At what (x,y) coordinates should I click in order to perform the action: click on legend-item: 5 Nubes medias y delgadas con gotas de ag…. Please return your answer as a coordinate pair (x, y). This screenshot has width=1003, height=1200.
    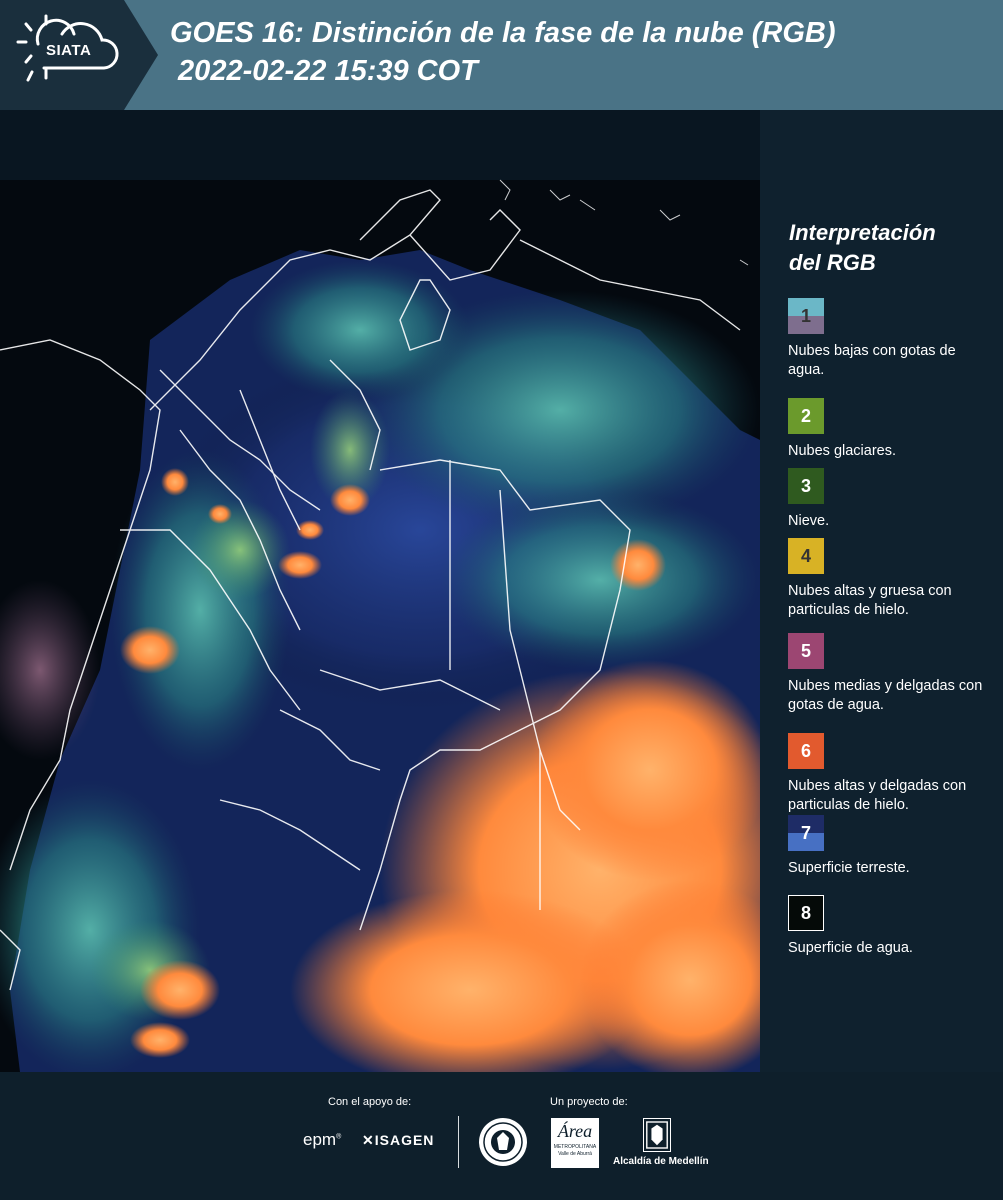
    Looking at the image, I should click on (890, 674).